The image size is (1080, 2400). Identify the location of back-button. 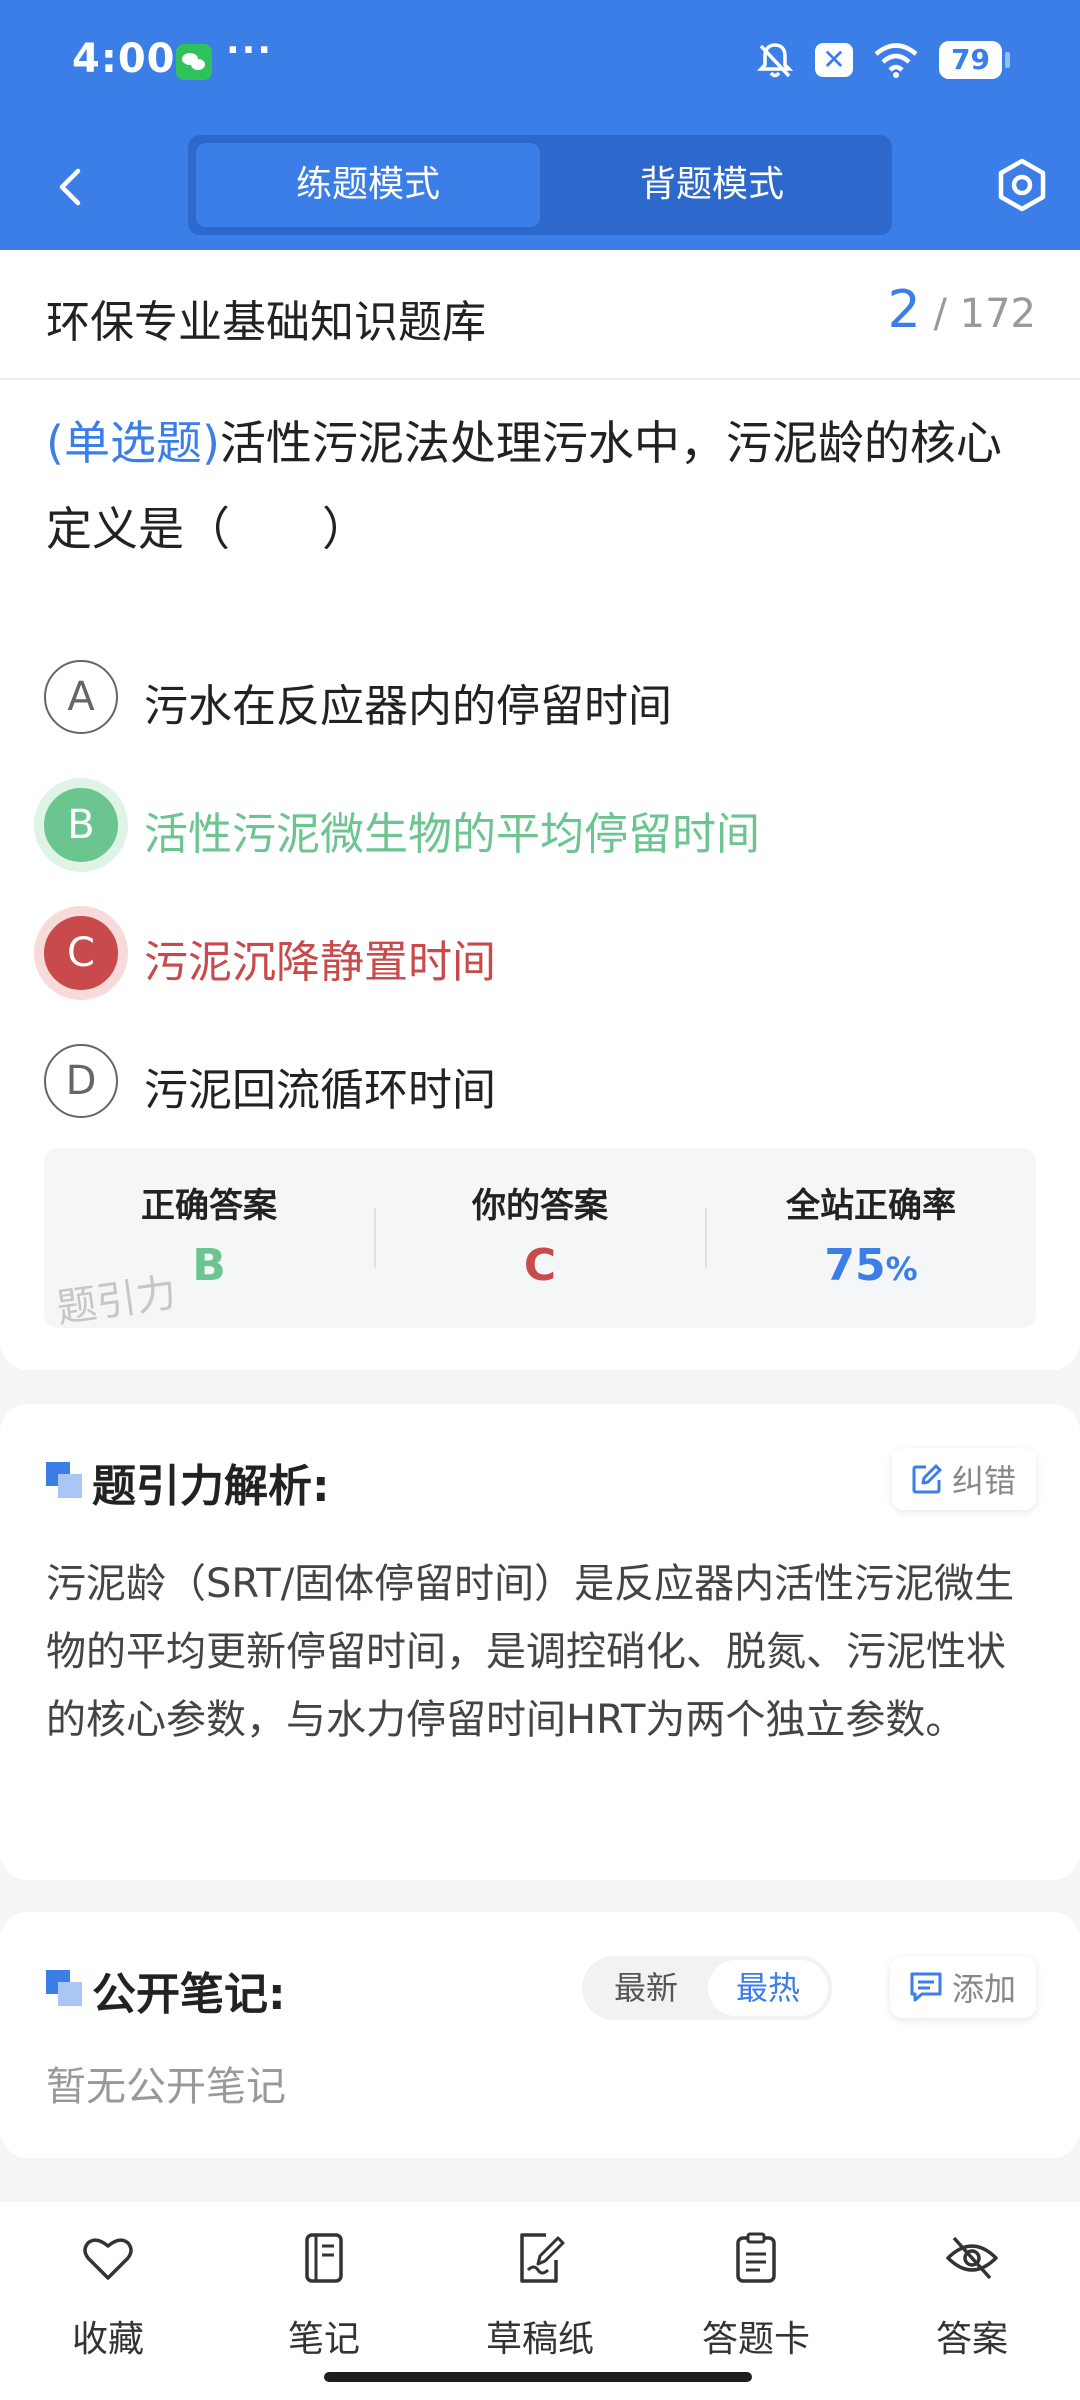
(72, 187).